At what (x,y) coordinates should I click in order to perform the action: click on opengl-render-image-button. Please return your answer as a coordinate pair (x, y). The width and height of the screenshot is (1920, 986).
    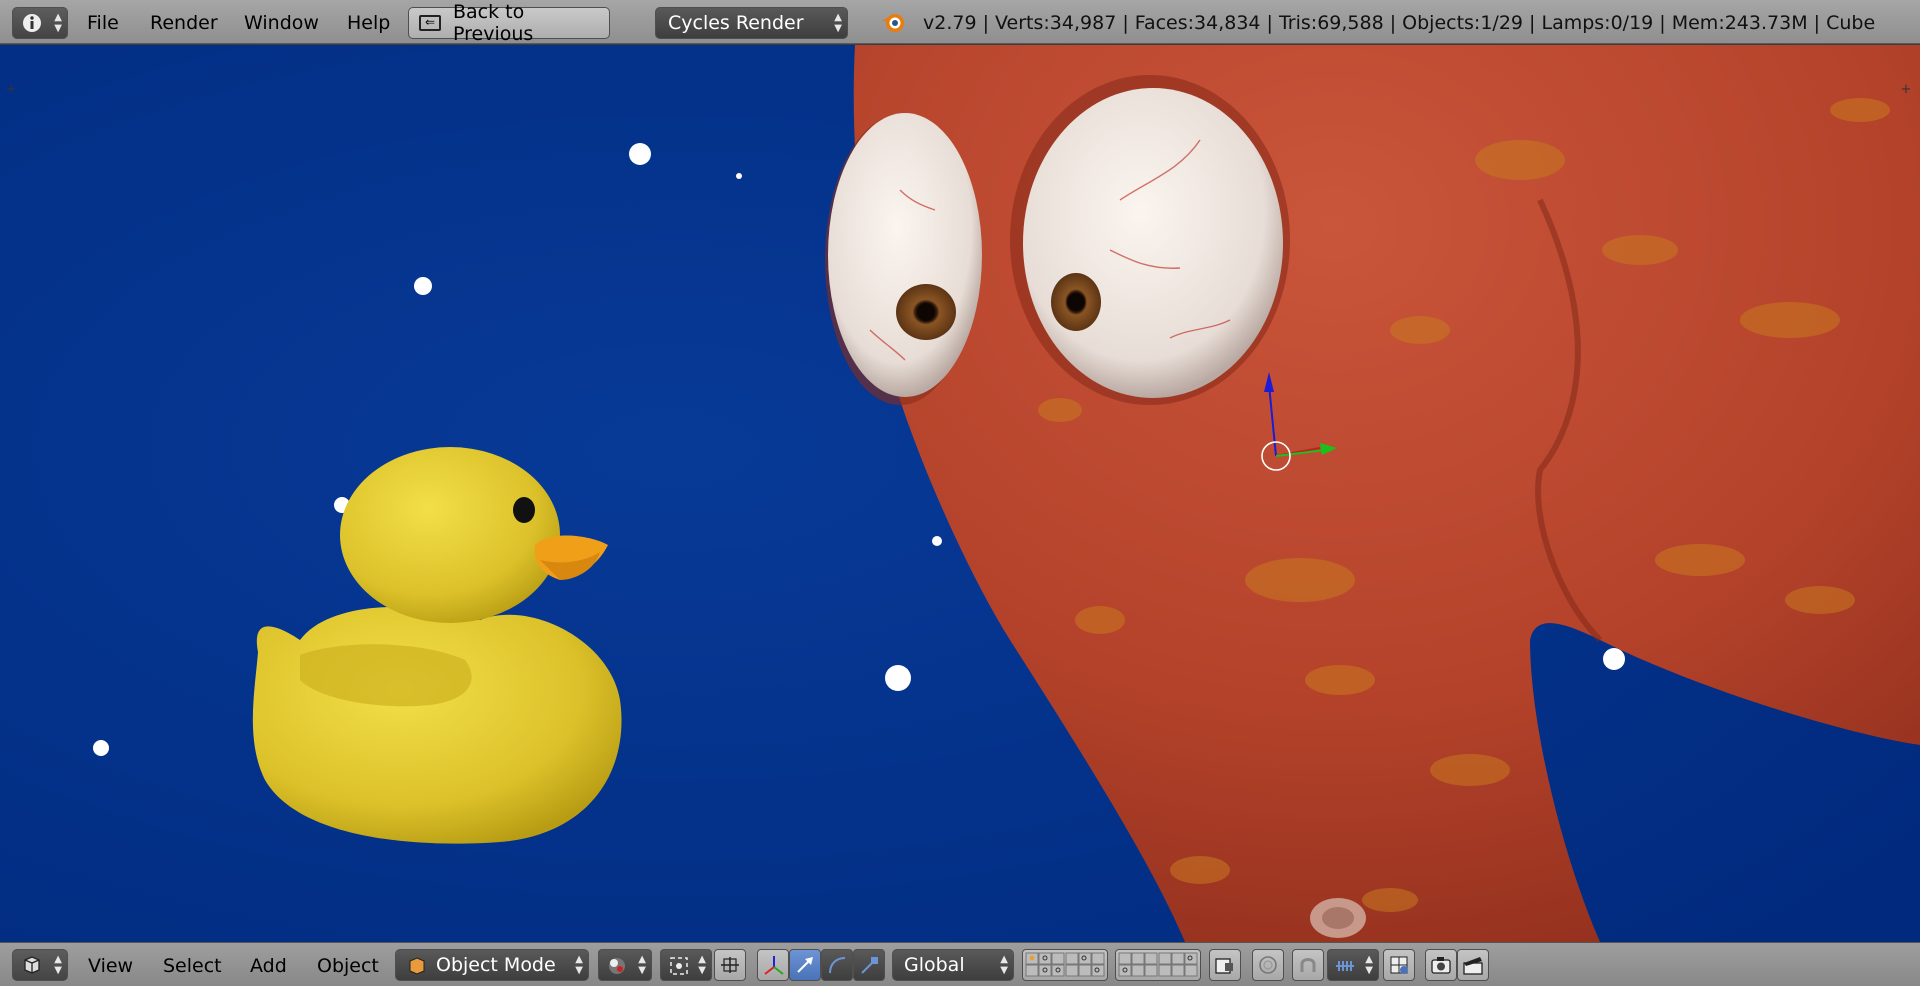
    Looking at the image, I should click on (1441, 965).